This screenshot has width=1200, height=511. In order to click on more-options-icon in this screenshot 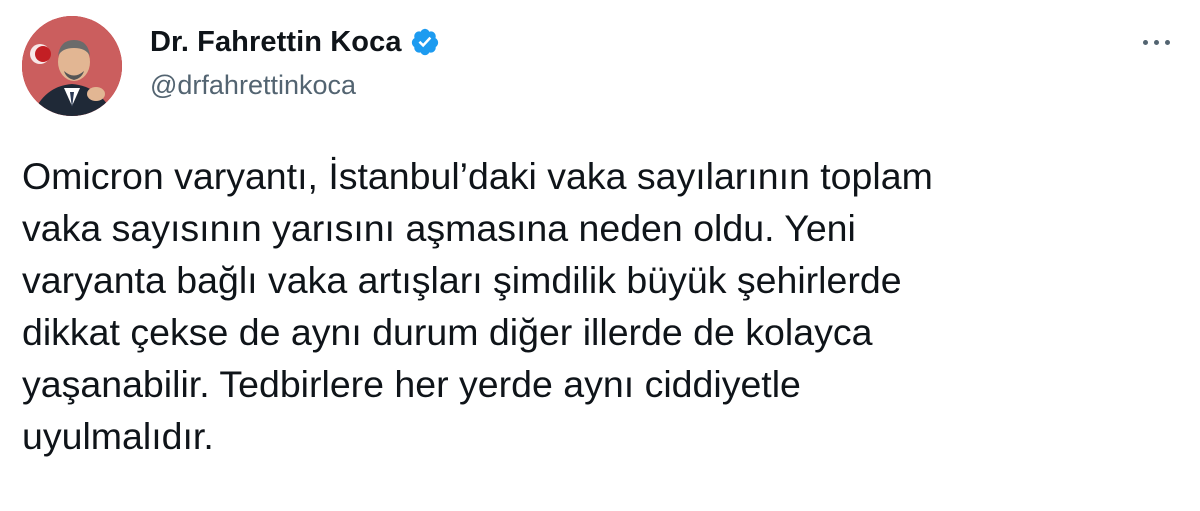, I will do `click(1156, 42)`.